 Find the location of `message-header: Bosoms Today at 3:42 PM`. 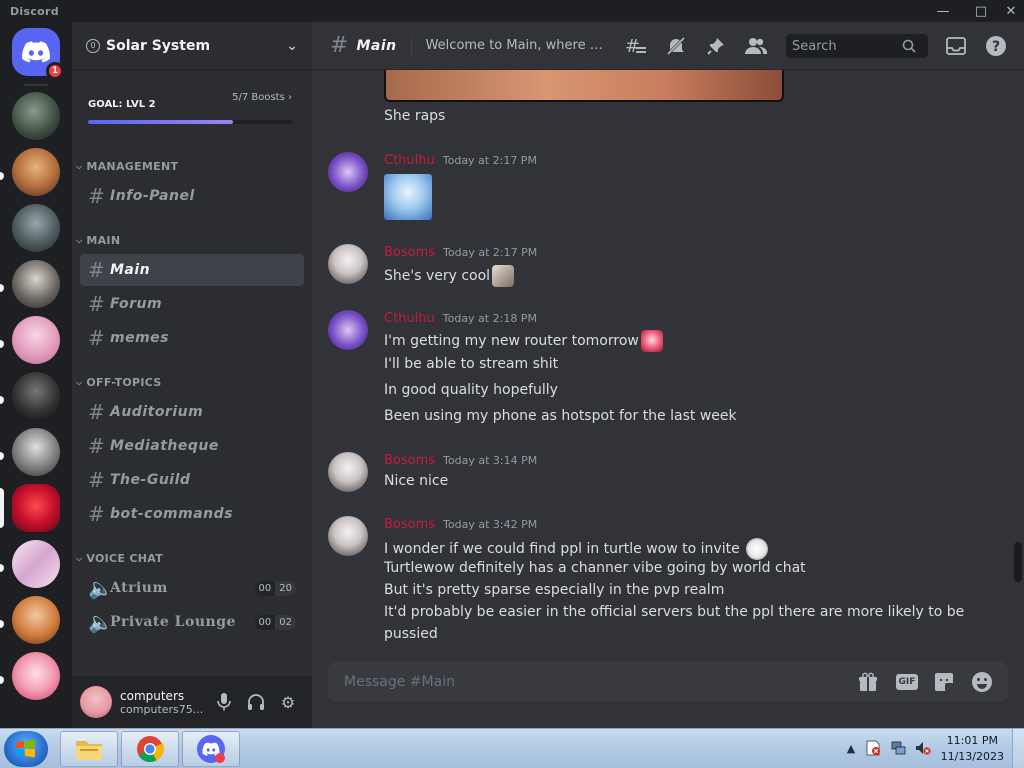

message-header: Bosoms Today at 3:42 PM is located at coordinates (460, 524).